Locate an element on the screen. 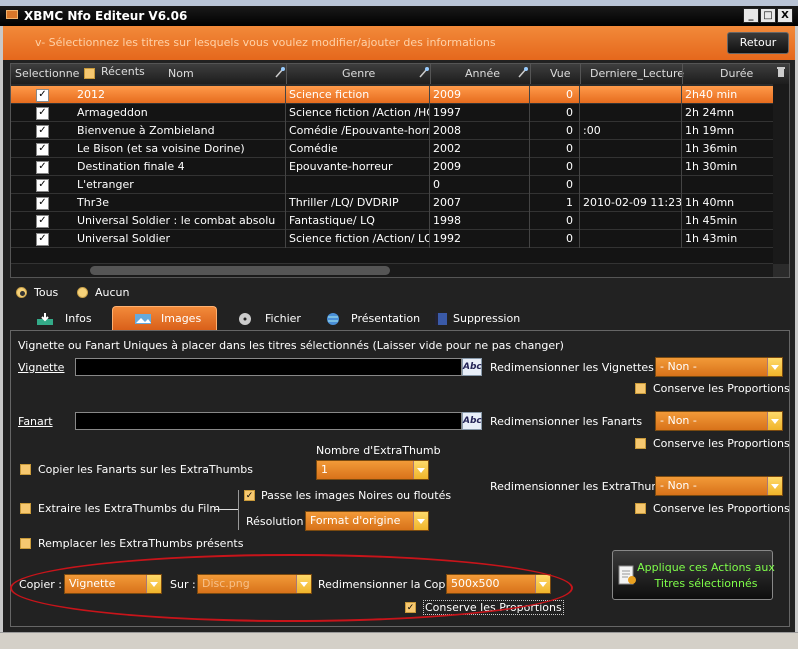 This screenshot has height=649, width=798. extraire-checkbox is located at coordinates (25, 508).